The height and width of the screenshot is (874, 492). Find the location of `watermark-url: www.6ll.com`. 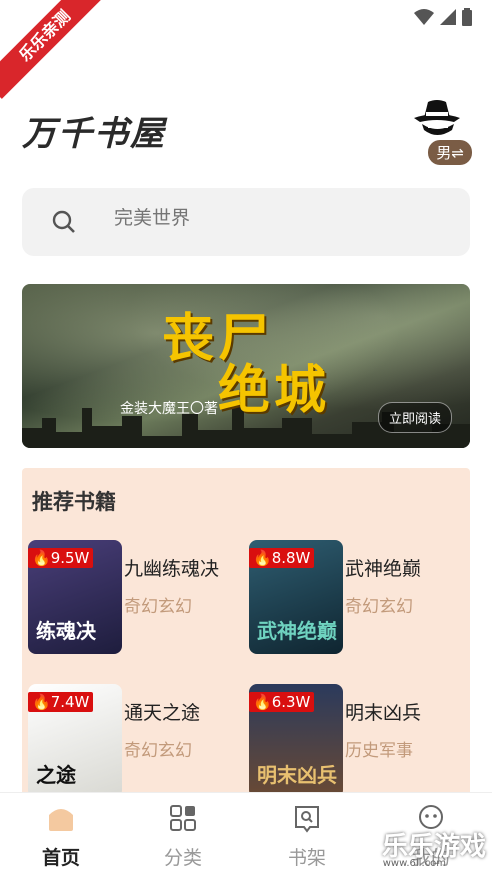

watermark-url: www.6ll.com is located at coordinates (414, 863).